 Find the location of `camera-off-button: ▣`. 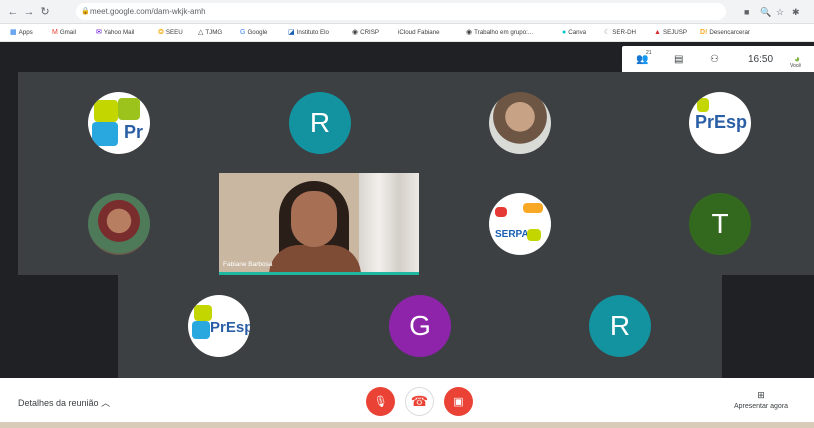

camera-off-button: ▣ is located at coordinates (458, 401).